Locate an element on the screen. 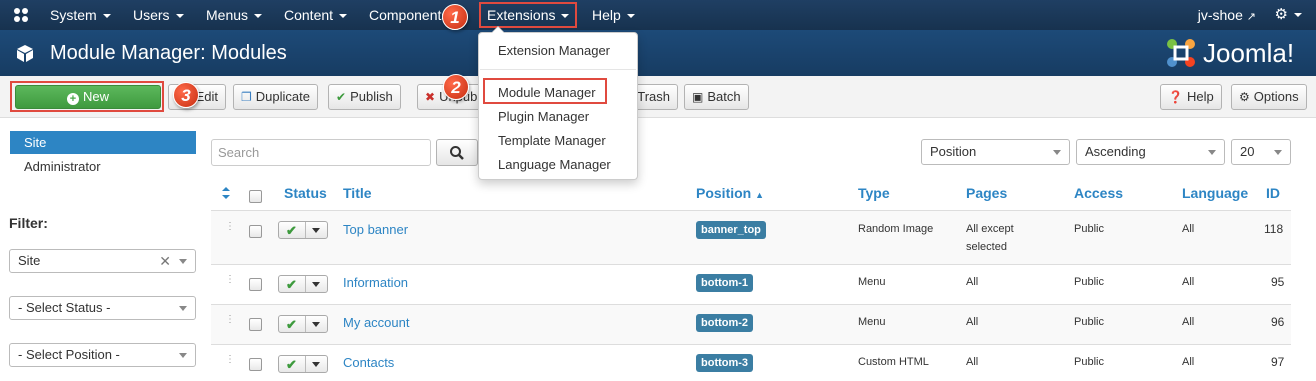  client-filter-select: Site ✕ is located at coordinates (102, 261).